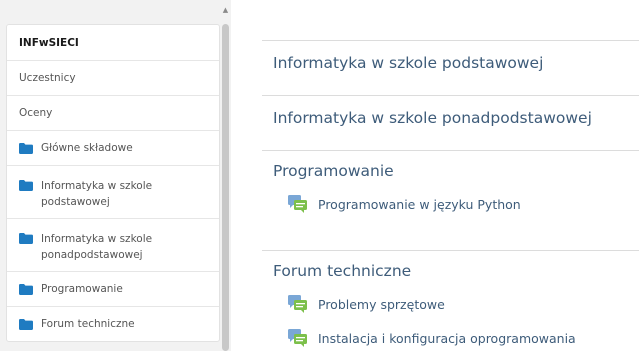 The image size is (639, 351). I want to click on nav-section-primary: Informatyka w szkole podstawowej, so click(113, 191).